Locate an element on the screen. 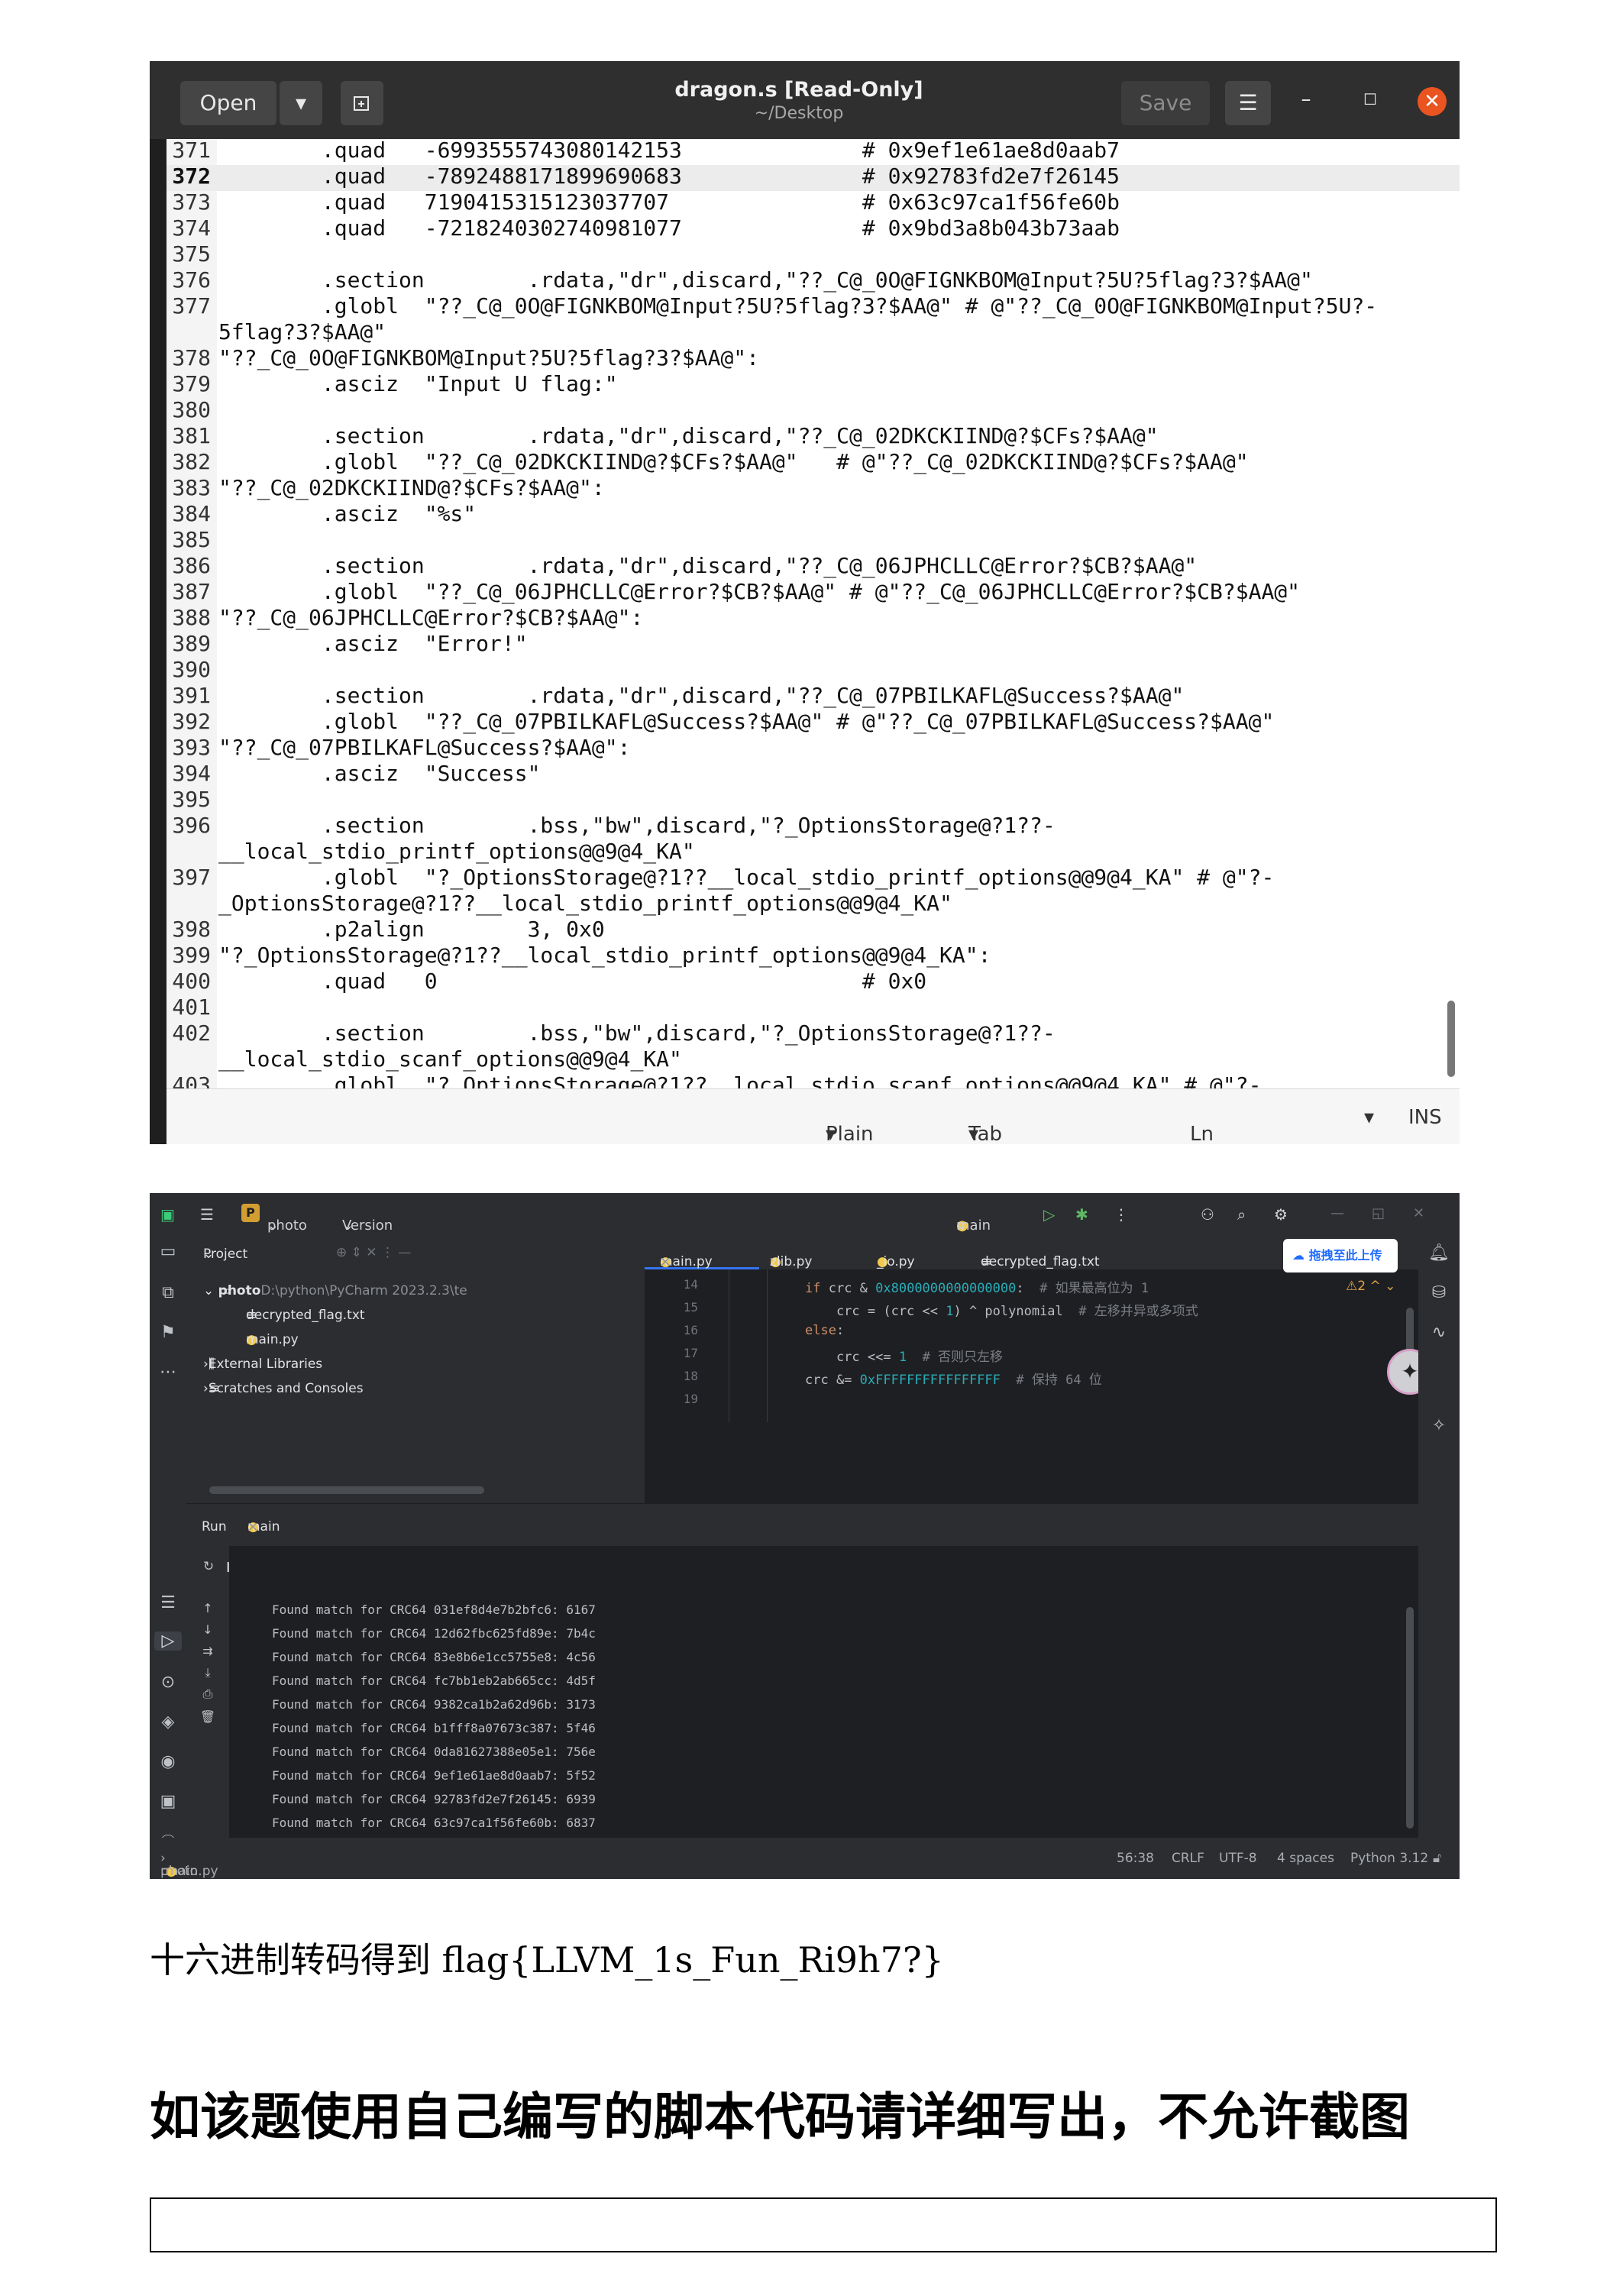  more-tools-icon: ⋯ is located at coordinates (168, 1372).